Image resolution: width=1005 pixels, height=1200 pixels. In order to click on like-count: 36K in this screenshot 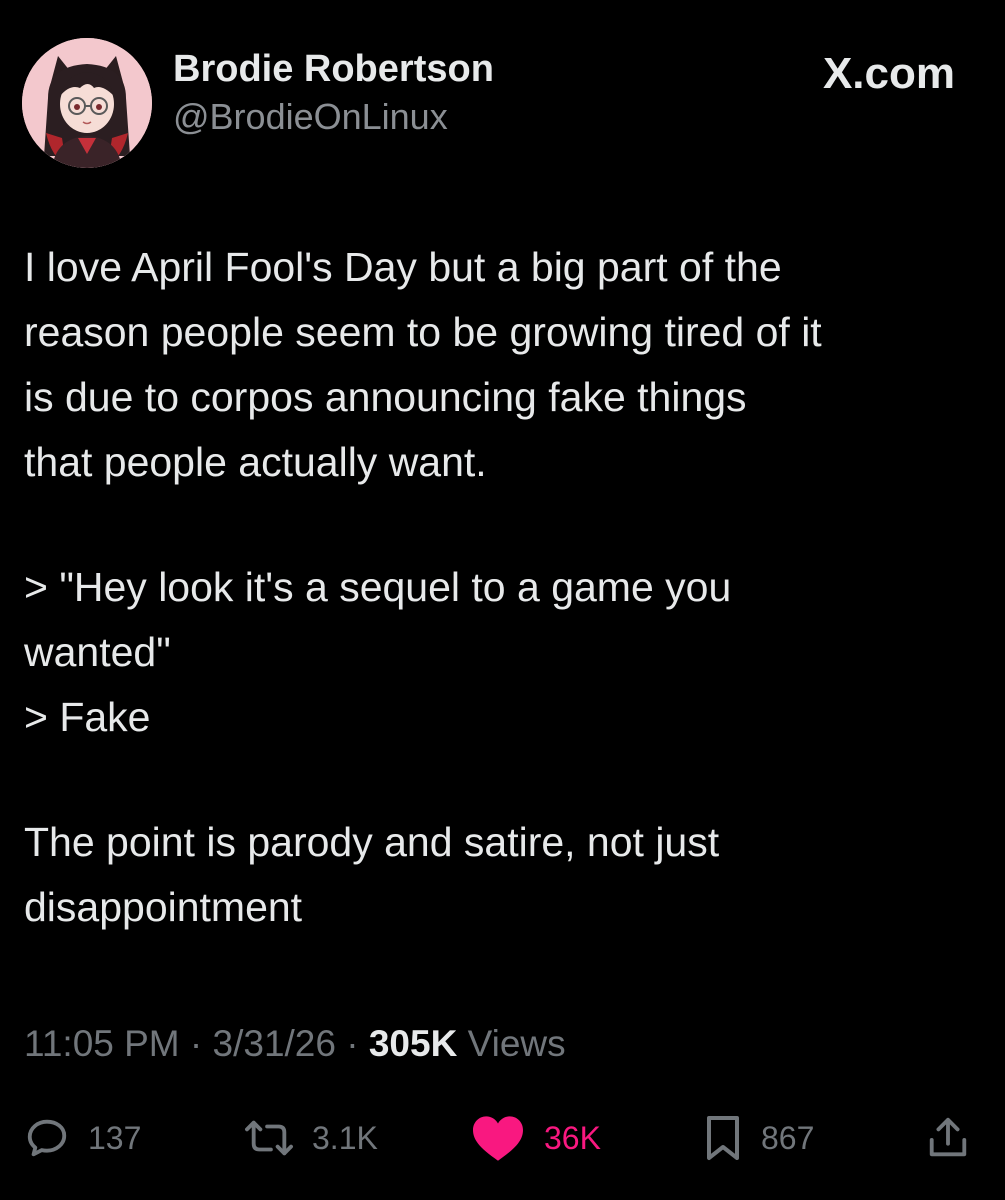, I will do `click(572, 1137)`.